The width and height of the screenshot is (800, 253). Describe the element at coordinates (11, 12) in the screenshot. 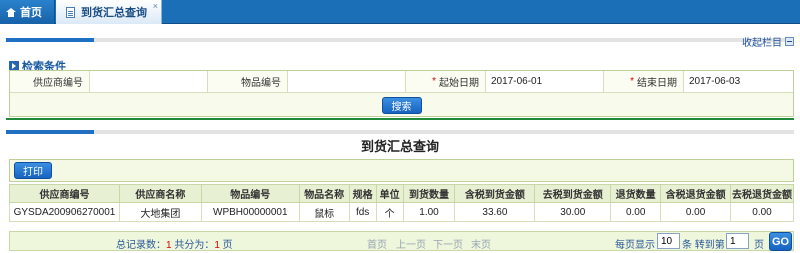

I see `home-icon` at that location.